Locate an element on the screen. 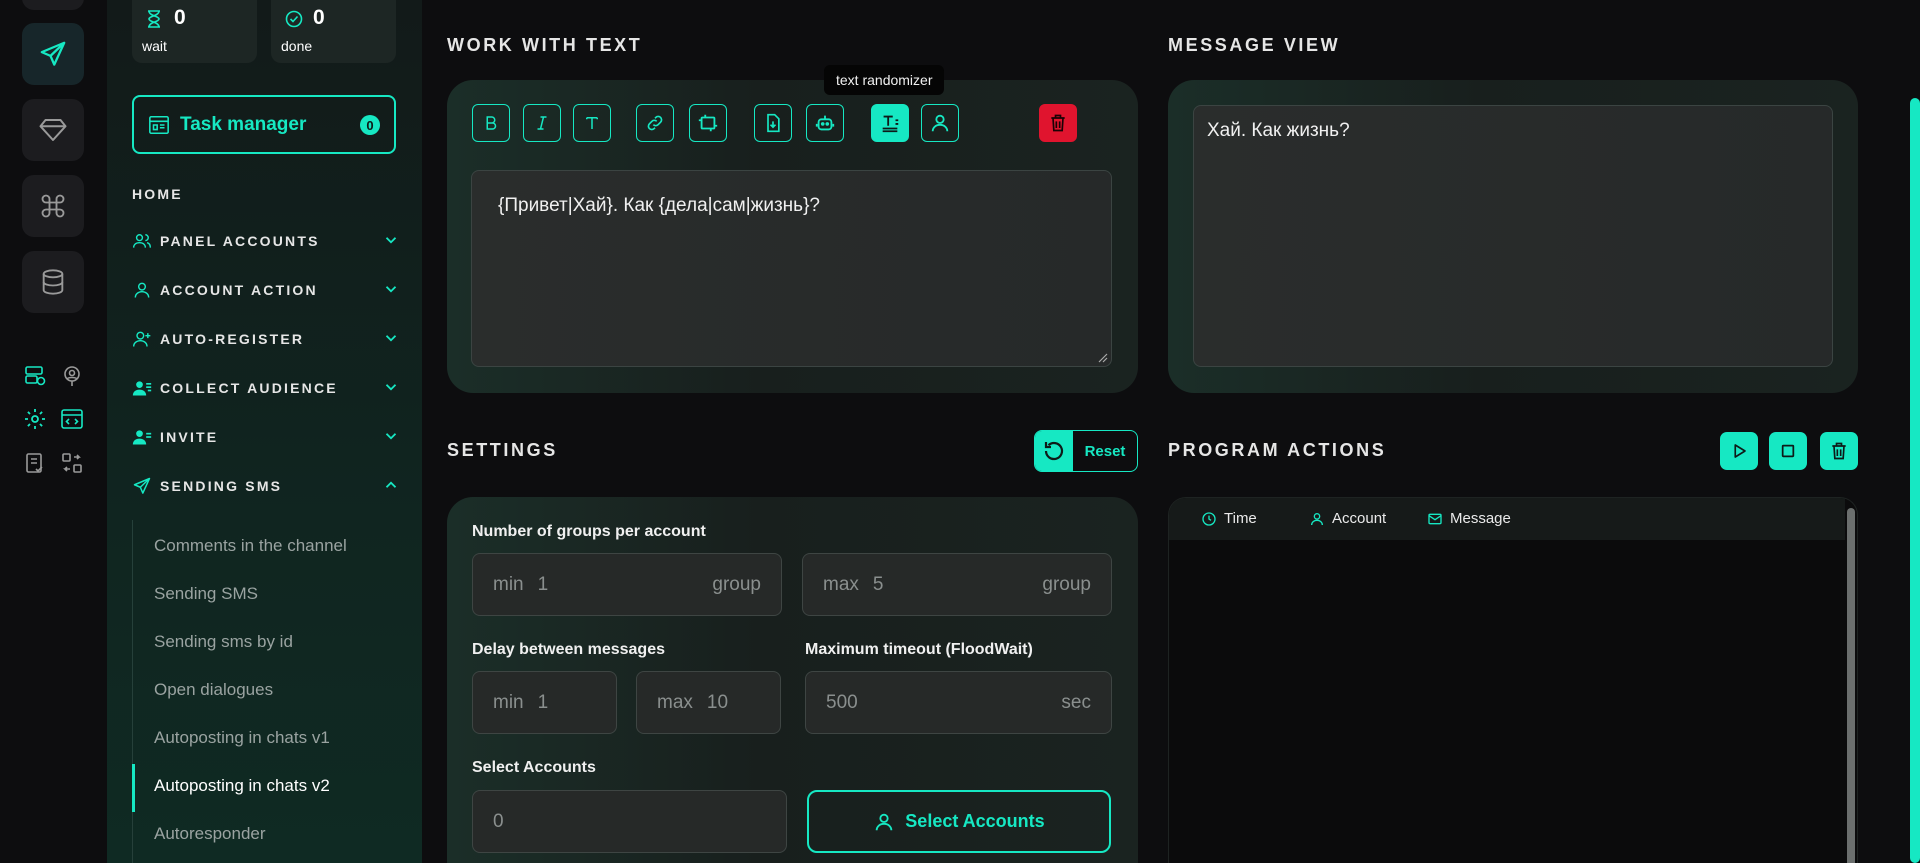  sub-autoposting-v1: Autoposting in chats v1 is located at coordinates (242, 738).